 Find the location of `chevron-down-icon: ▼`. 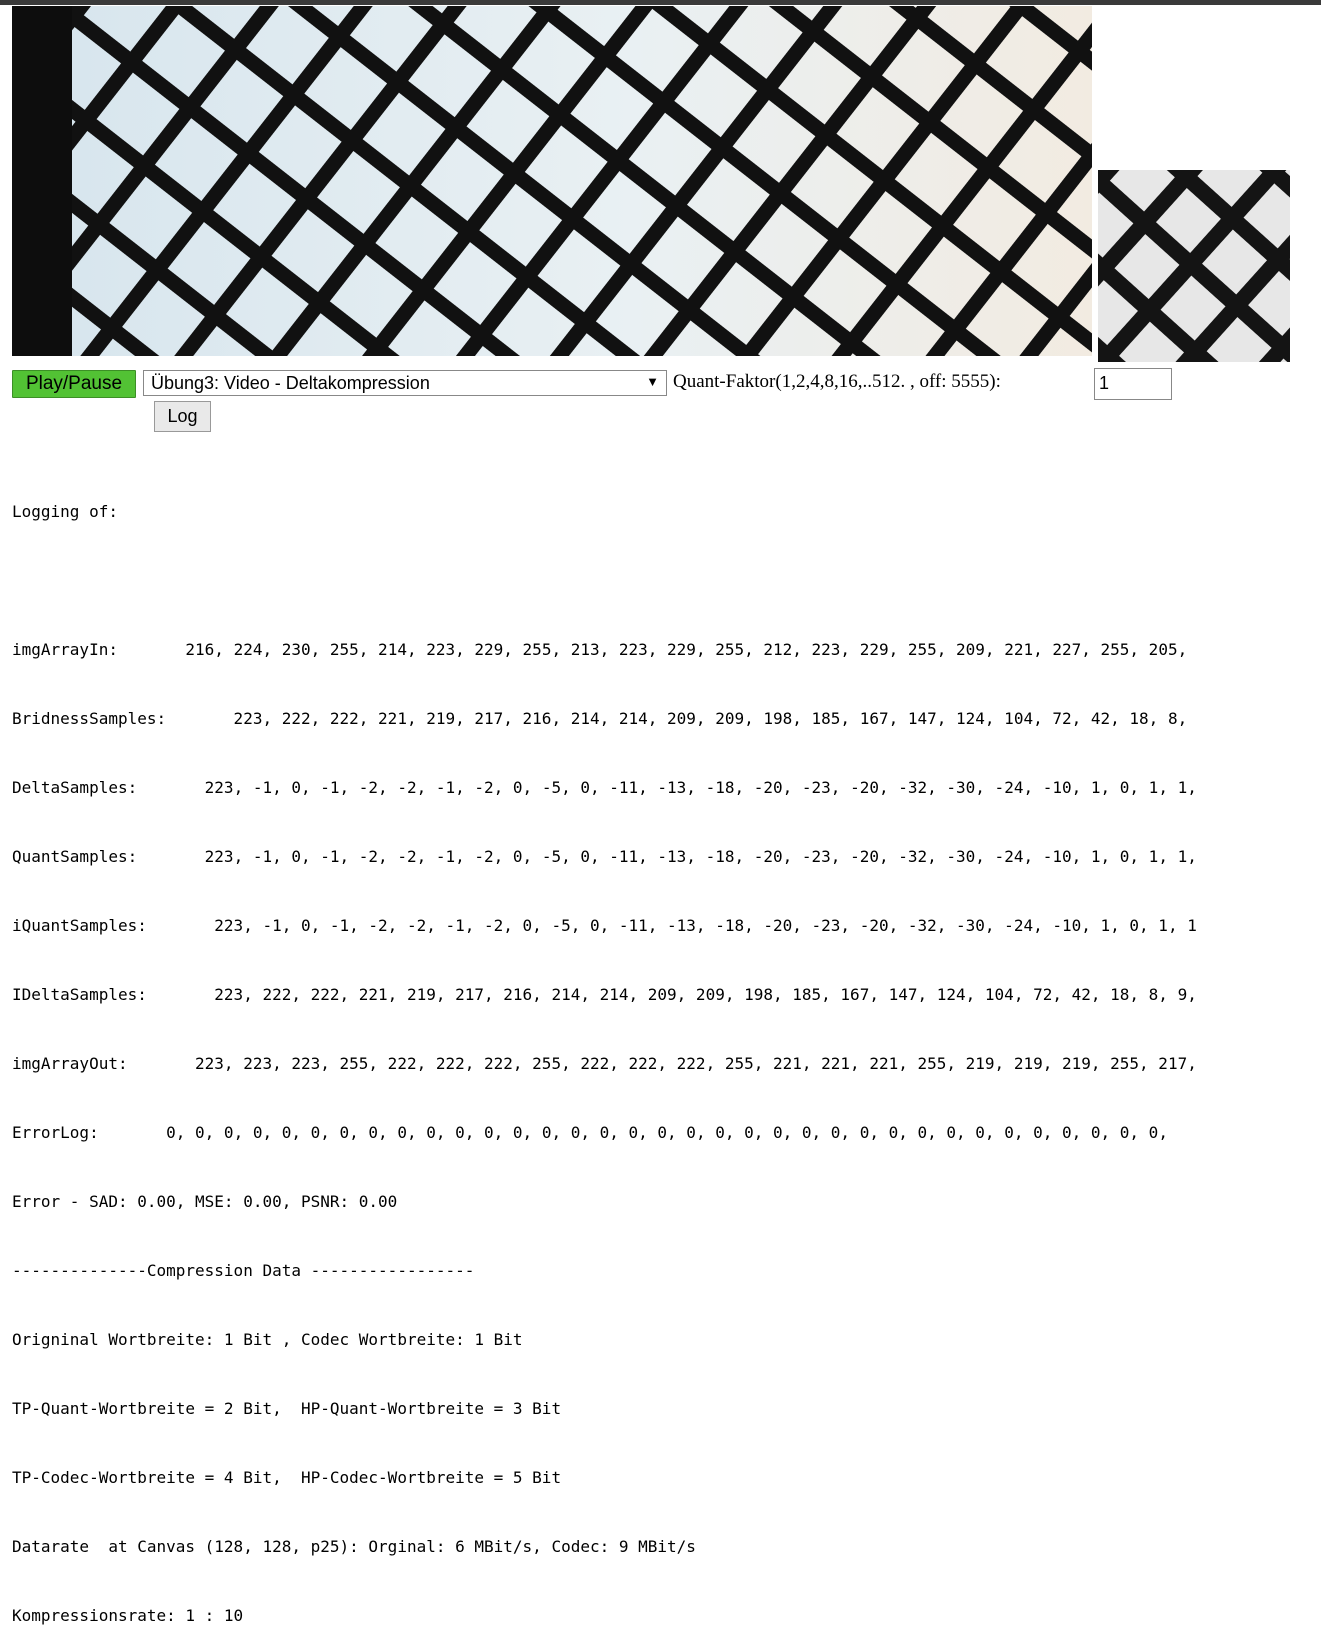

chevron-down-icon: ▼ is located at coordinates (652, 381).